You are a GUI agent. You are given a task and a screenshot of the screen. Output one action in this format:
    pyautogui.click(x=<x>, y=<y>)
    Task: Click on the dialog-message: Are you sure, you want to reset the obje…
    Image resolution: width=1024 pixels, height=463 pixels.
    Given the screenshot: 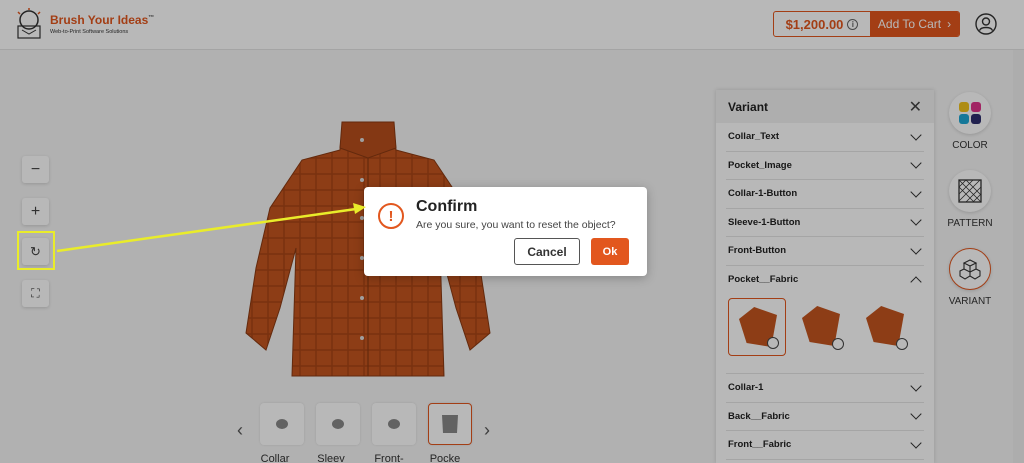 What is the action you would take?
    pyautogui.click(x=516, y=225)
    